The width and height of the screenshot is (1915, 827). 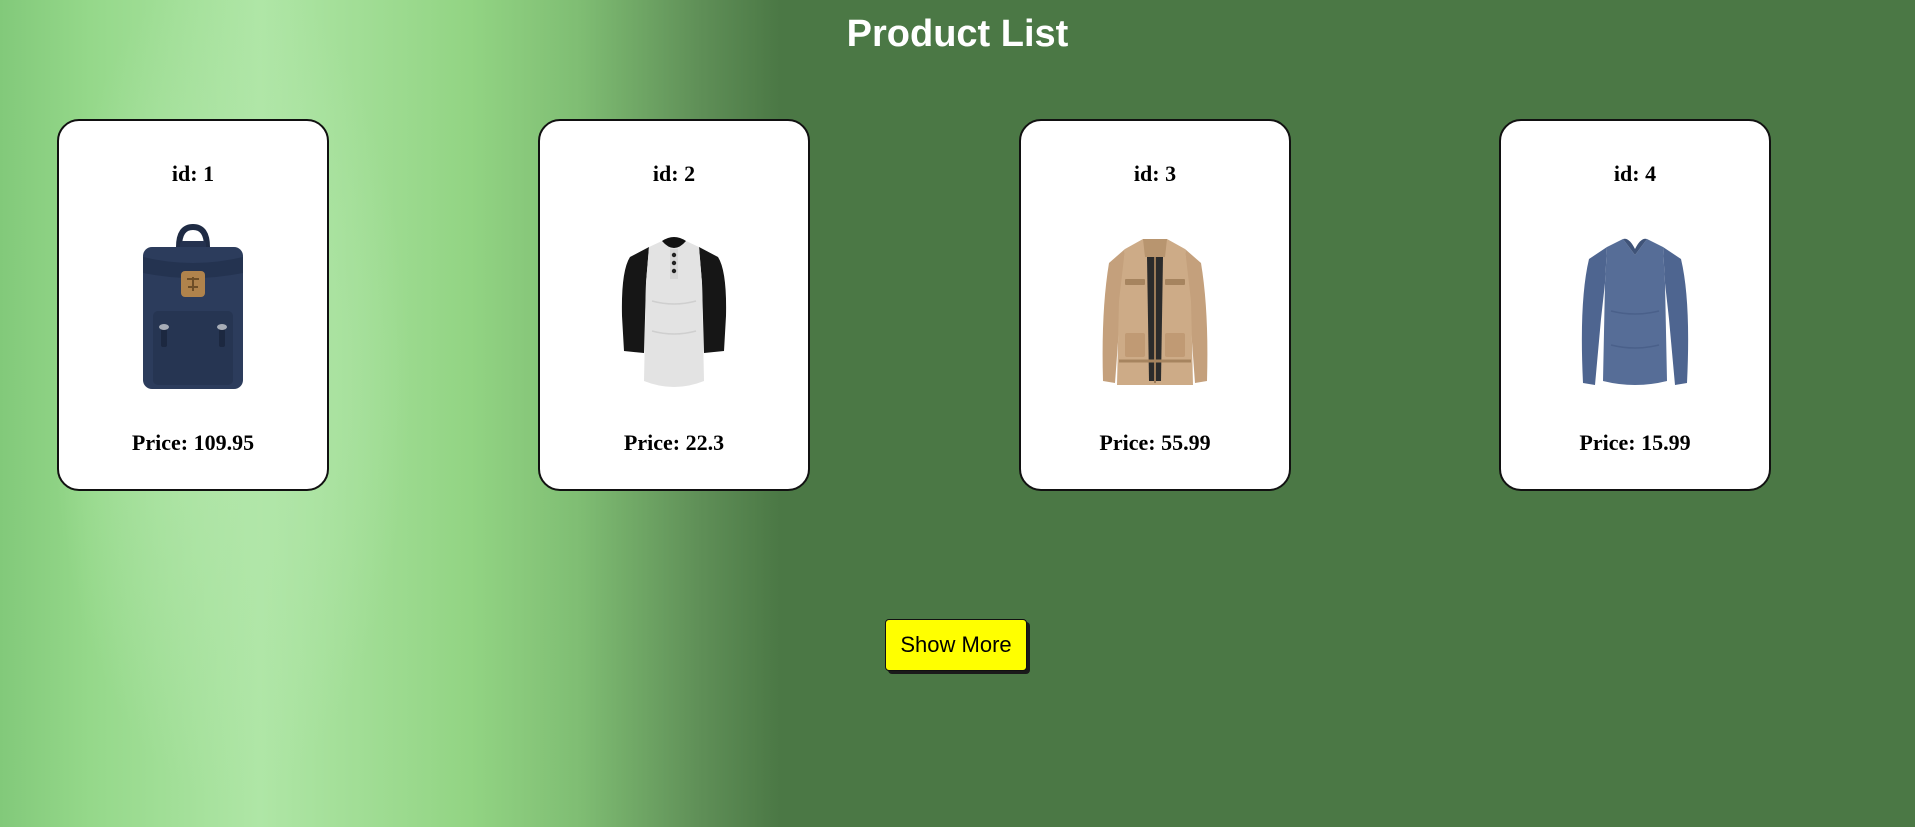 I want to click on page-title: Product List, so click(x=957, y=34).